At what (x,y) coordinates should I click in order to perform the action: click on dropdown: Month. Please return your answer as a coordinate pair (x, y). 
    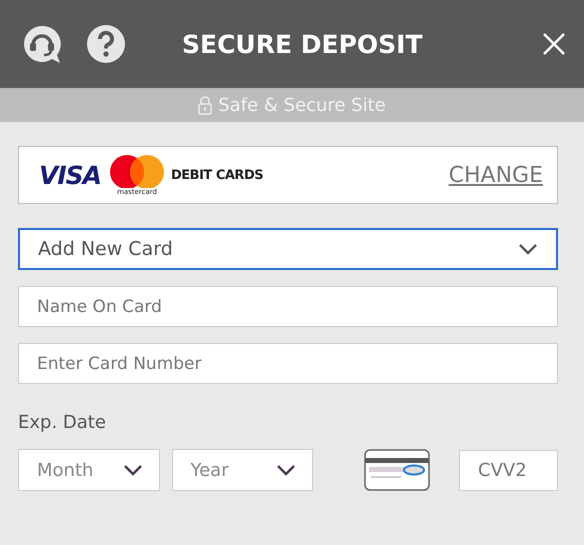
    Looking at the image, I should click on (89, 470).